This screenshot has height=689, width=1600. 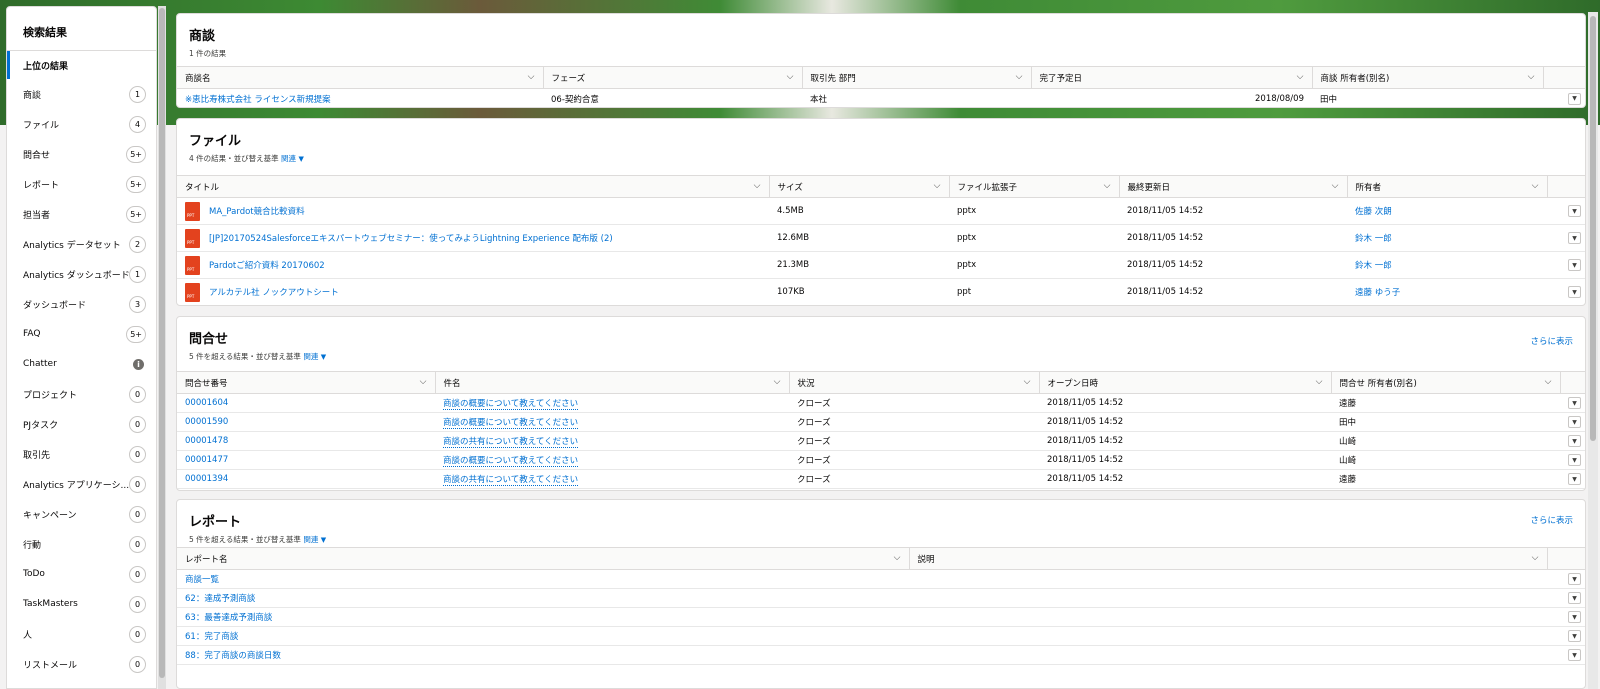 I want to click on column-header: 件名 ⌵, so click(x=611, y=382).